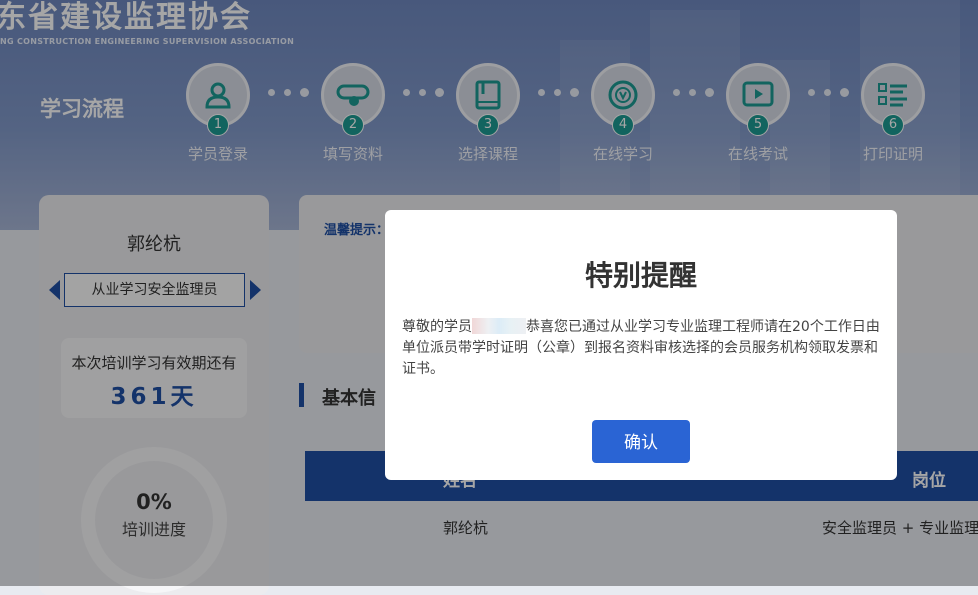  I want to click on dialog-title: 特别提醒, so click(640, 275).